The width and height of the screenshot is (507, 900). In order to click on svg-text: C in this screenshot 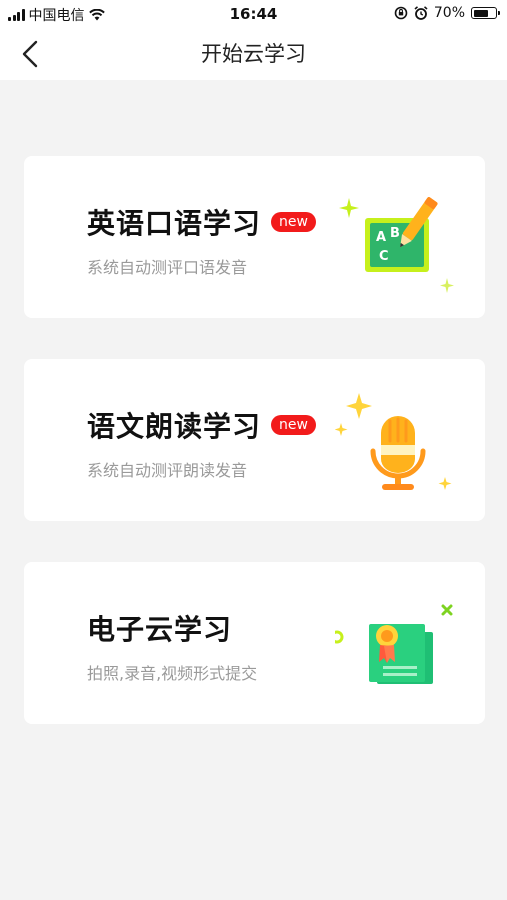, I will do `click(384, 256)`.